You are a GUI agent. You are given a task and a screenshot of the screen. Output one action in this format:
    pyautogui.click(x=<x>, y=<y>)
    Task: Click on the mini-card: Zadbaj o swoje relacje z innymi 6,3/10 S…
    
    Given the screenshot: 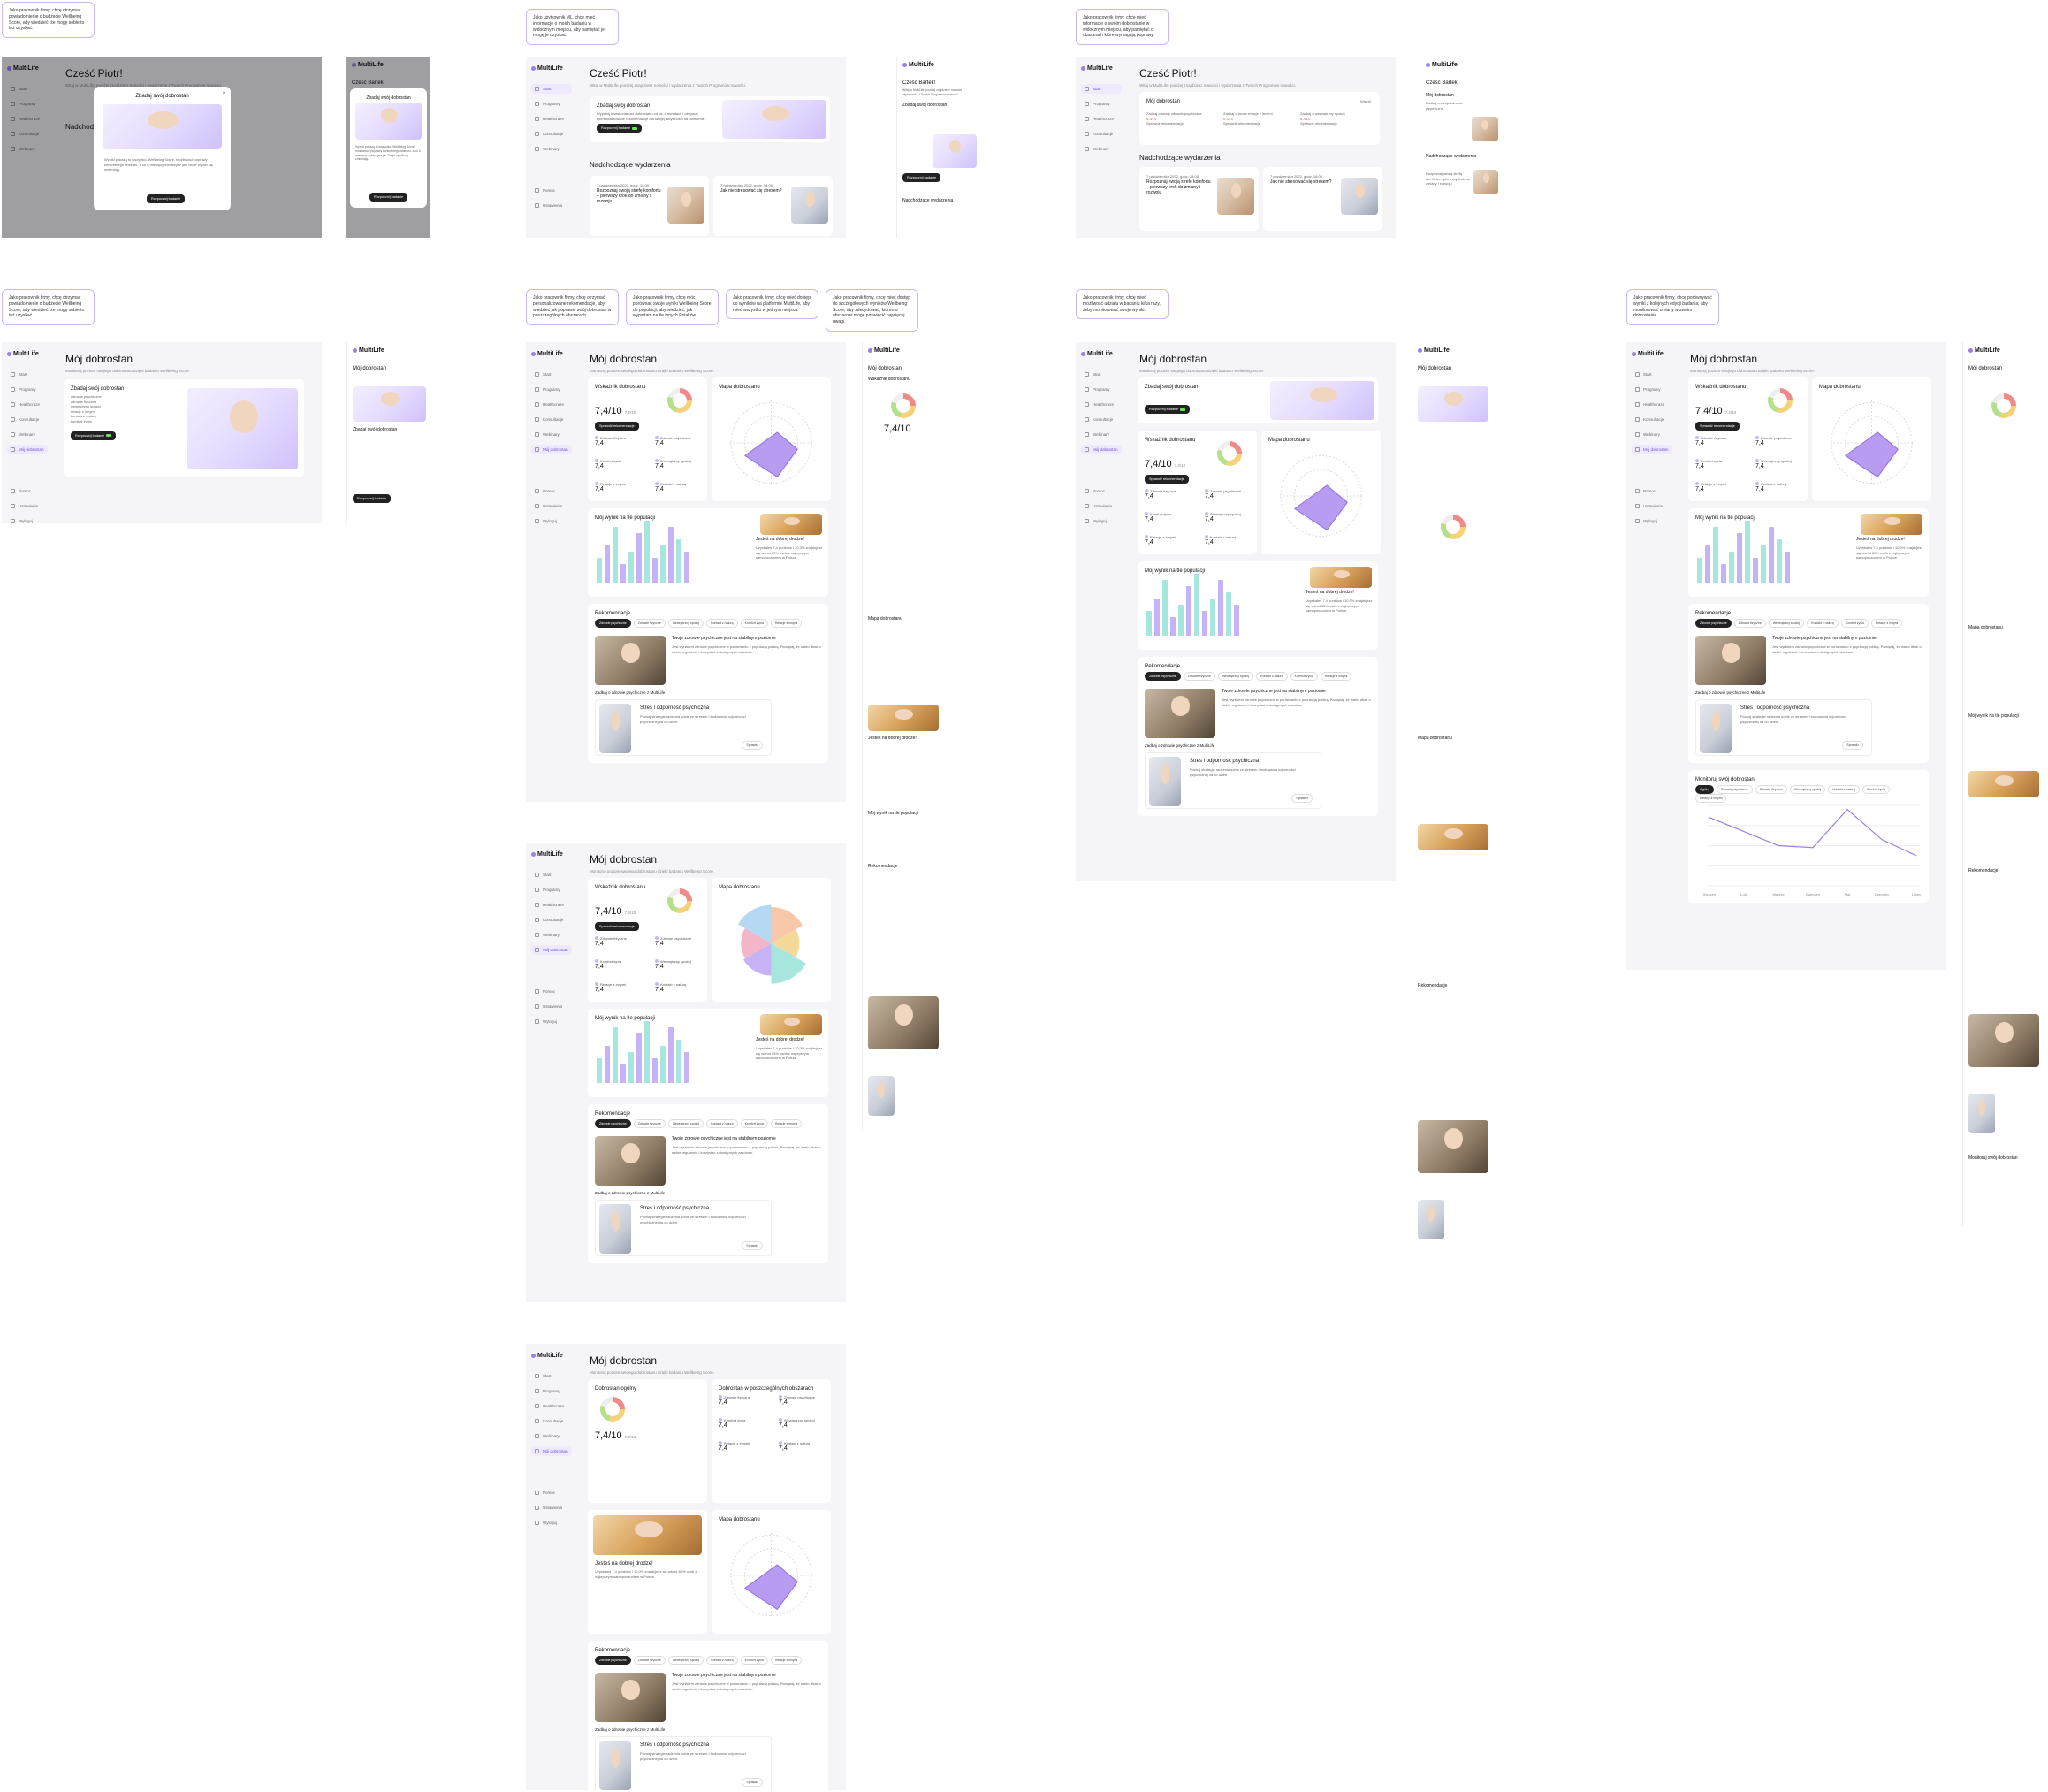 What is the action you would take?
    pyautogui.click(x=1258, y=118)
    